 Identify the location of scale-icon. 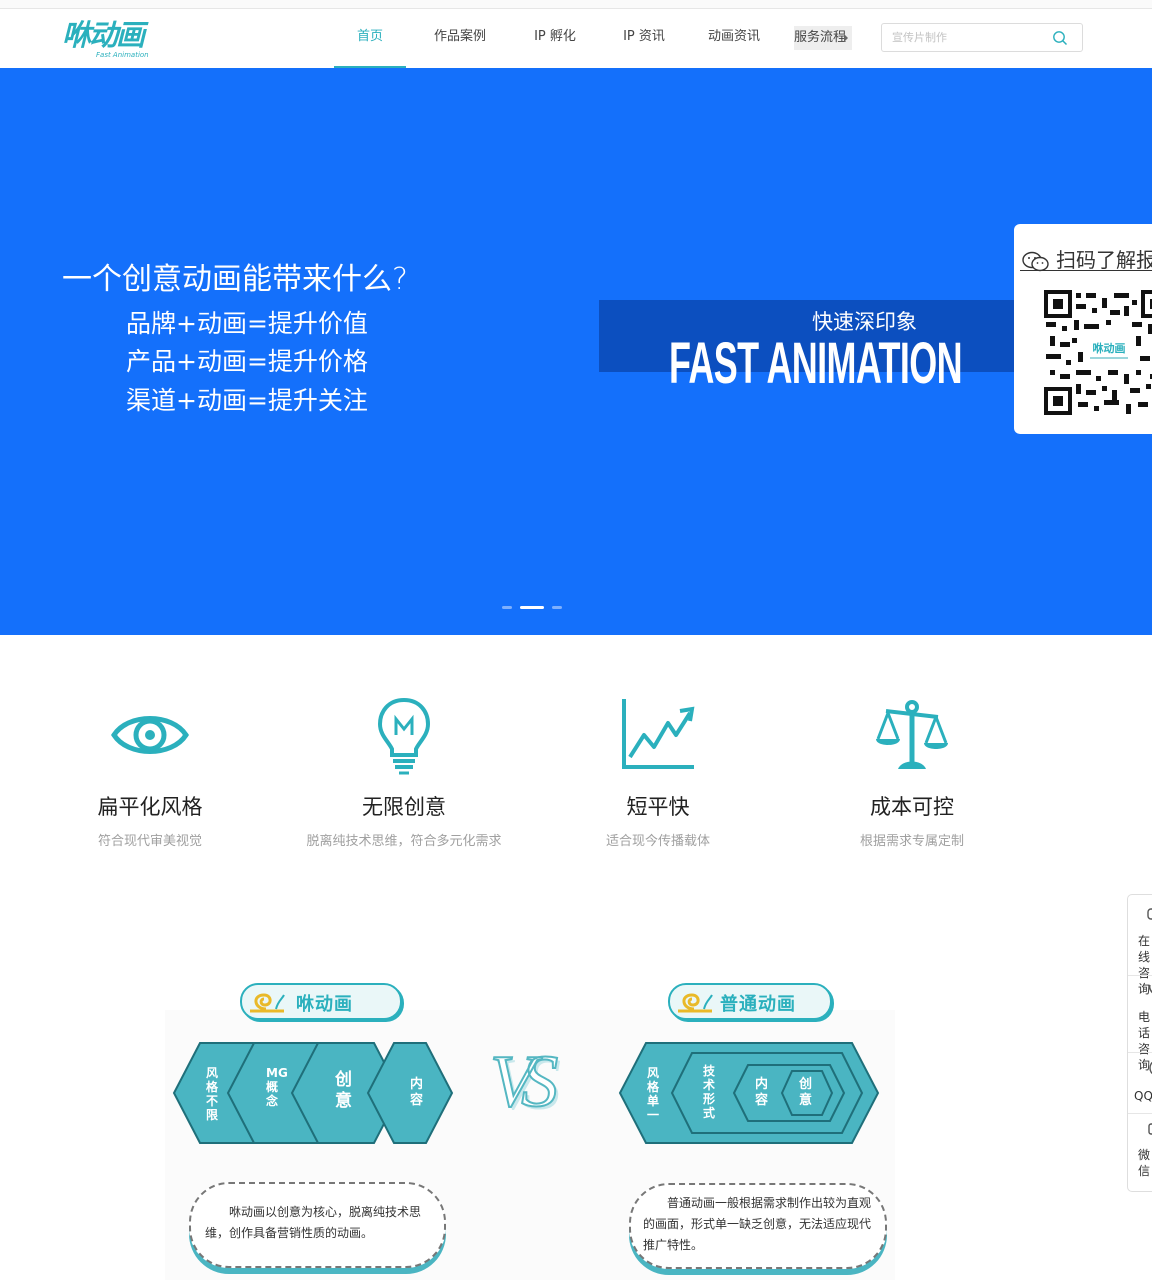
(912, 734).